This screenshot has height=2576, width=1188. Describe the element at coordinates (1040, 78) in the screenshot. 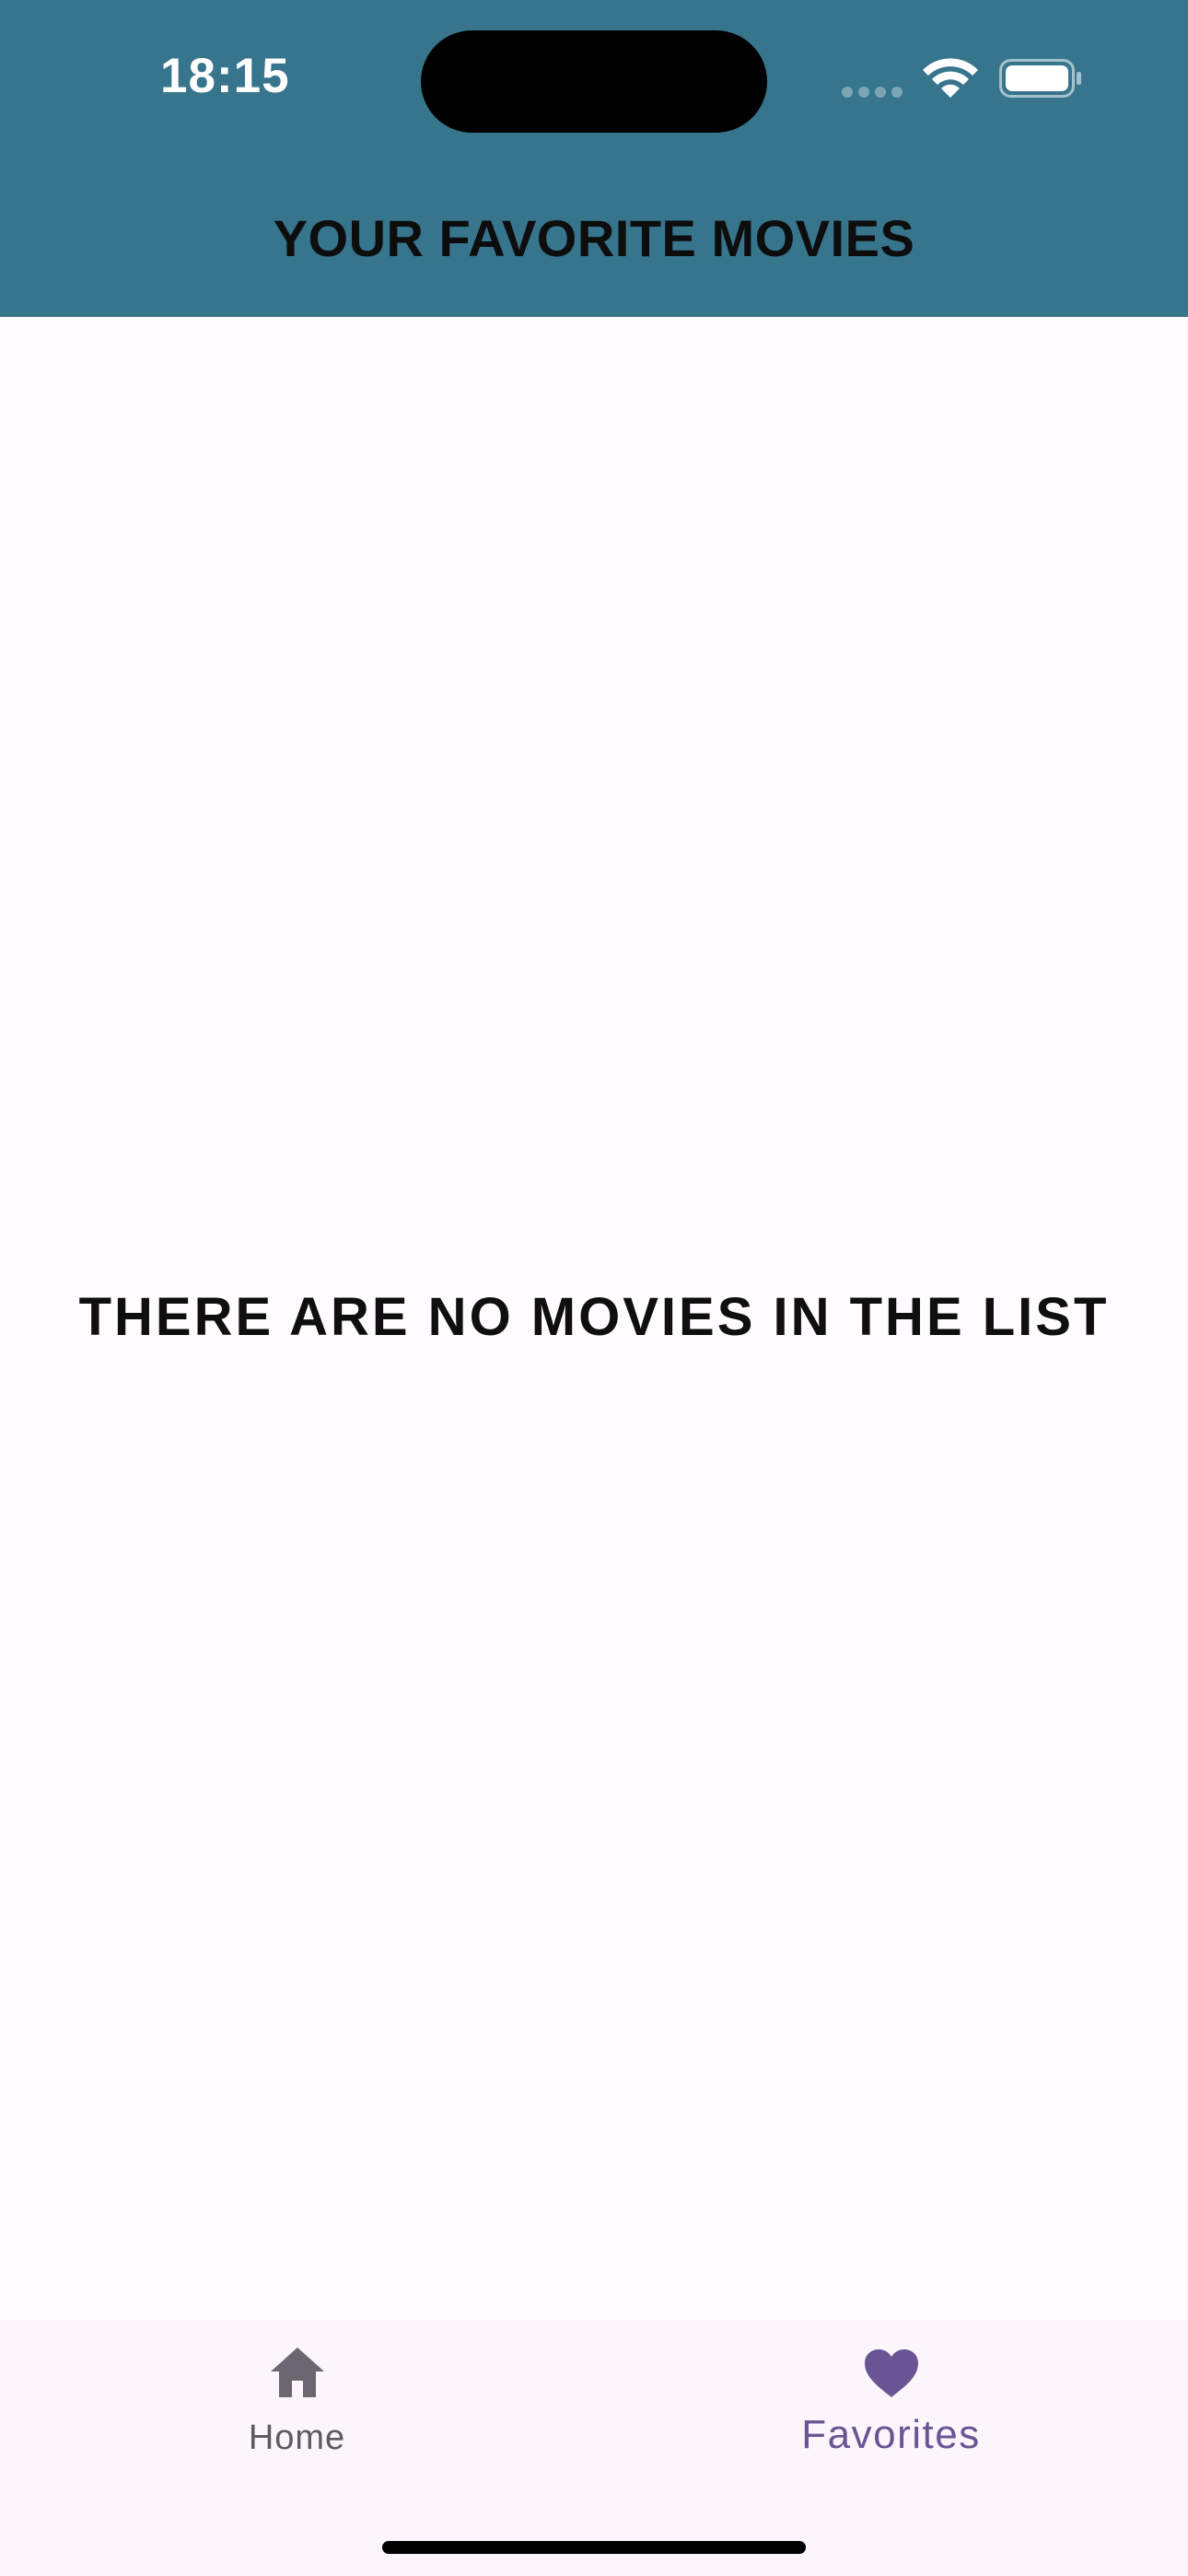

I see `battery-icon` at that location.